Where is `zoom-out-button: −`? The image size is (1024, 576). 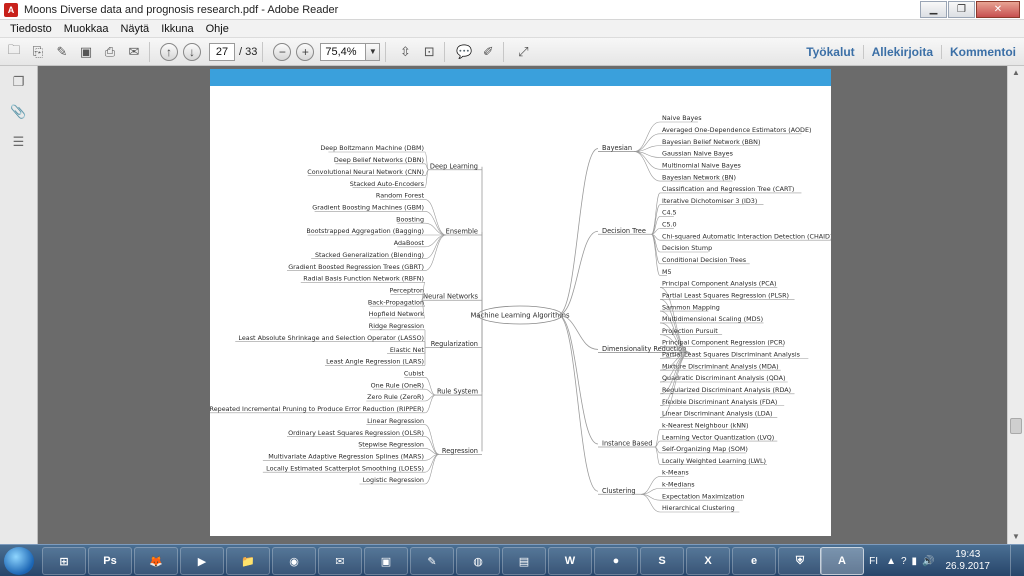
zoom-out-button: − is located at coordinates (282, 51).